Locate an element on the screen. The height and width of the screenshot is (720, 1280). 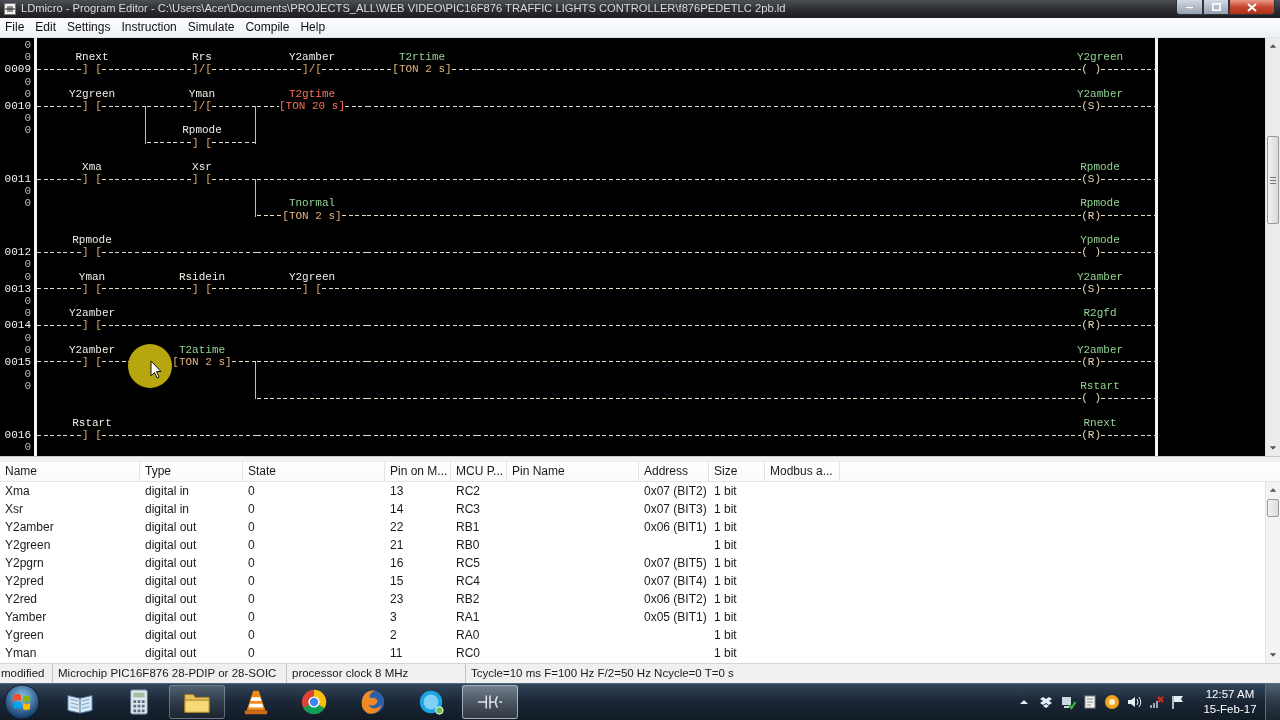
column-header: Name is located at coordinates (70, 471).